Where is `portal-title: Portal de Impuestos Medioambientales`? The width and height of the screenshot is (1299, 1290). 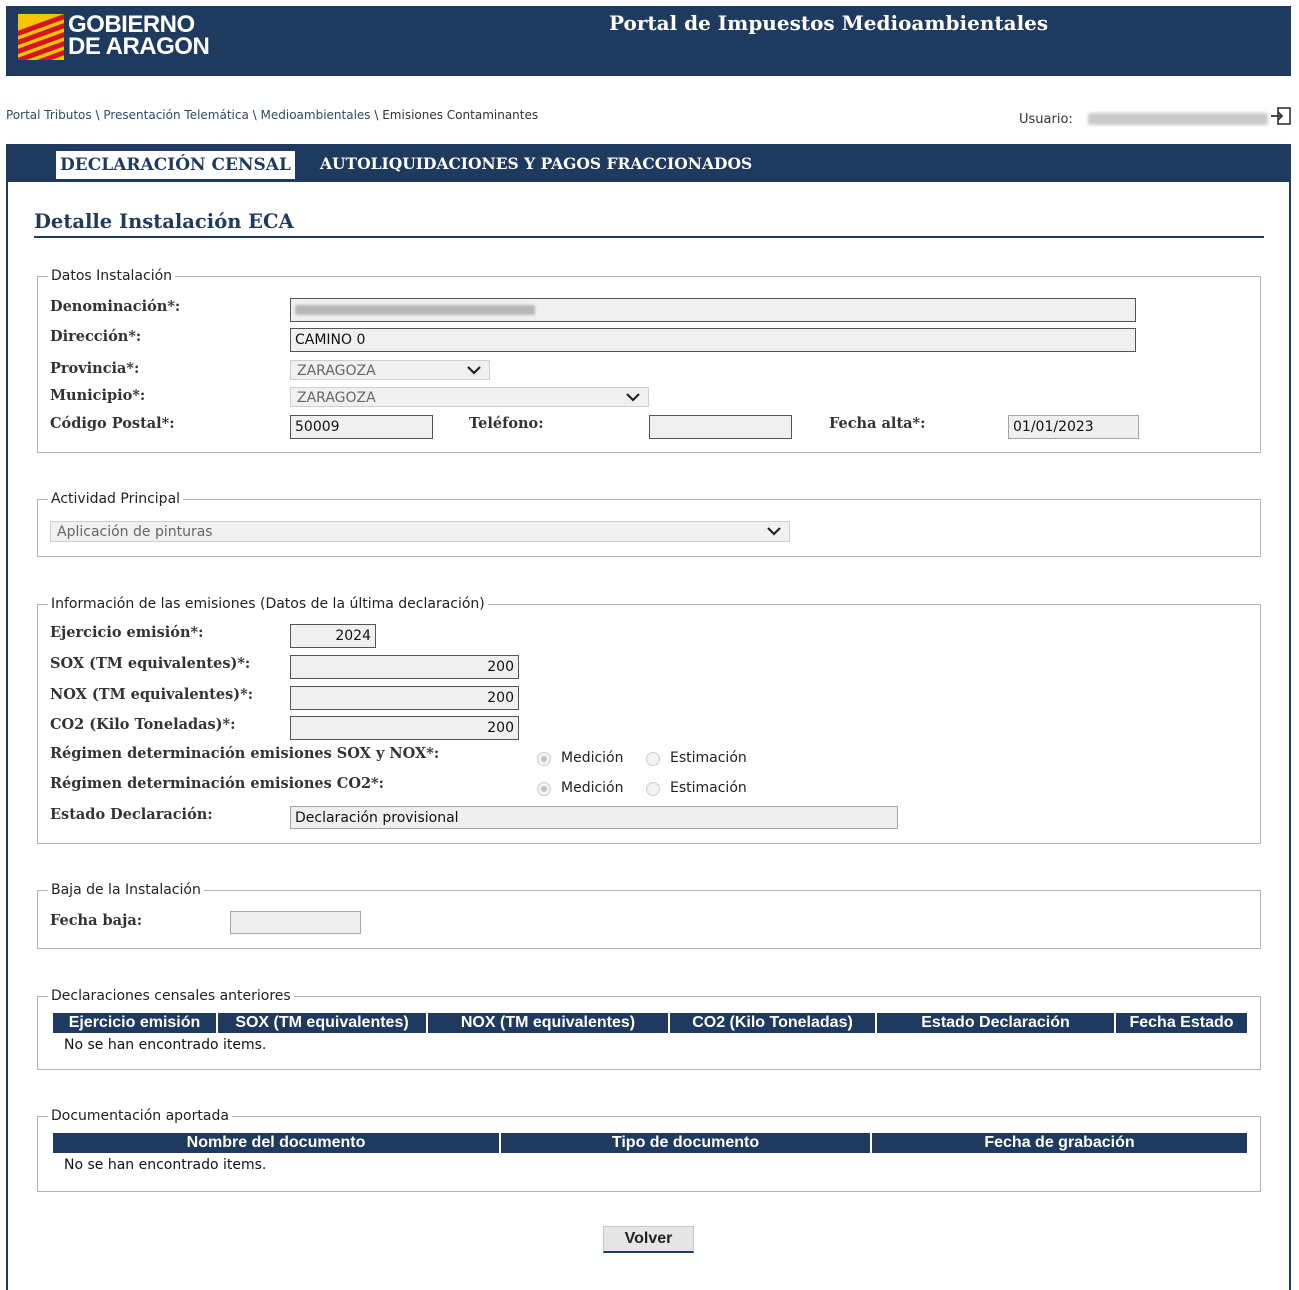 portal-title: Portal de Impuestos Medioambientales is located at coordinates (829, 23).